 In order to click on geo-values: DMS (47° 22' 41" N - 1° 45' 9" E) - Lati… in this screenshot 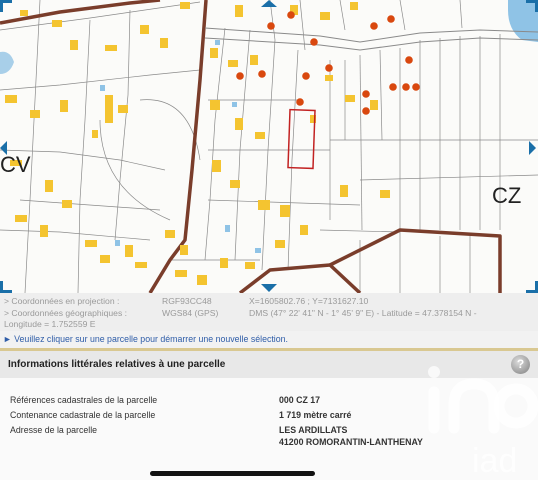, I will do `click(363, 313)`.